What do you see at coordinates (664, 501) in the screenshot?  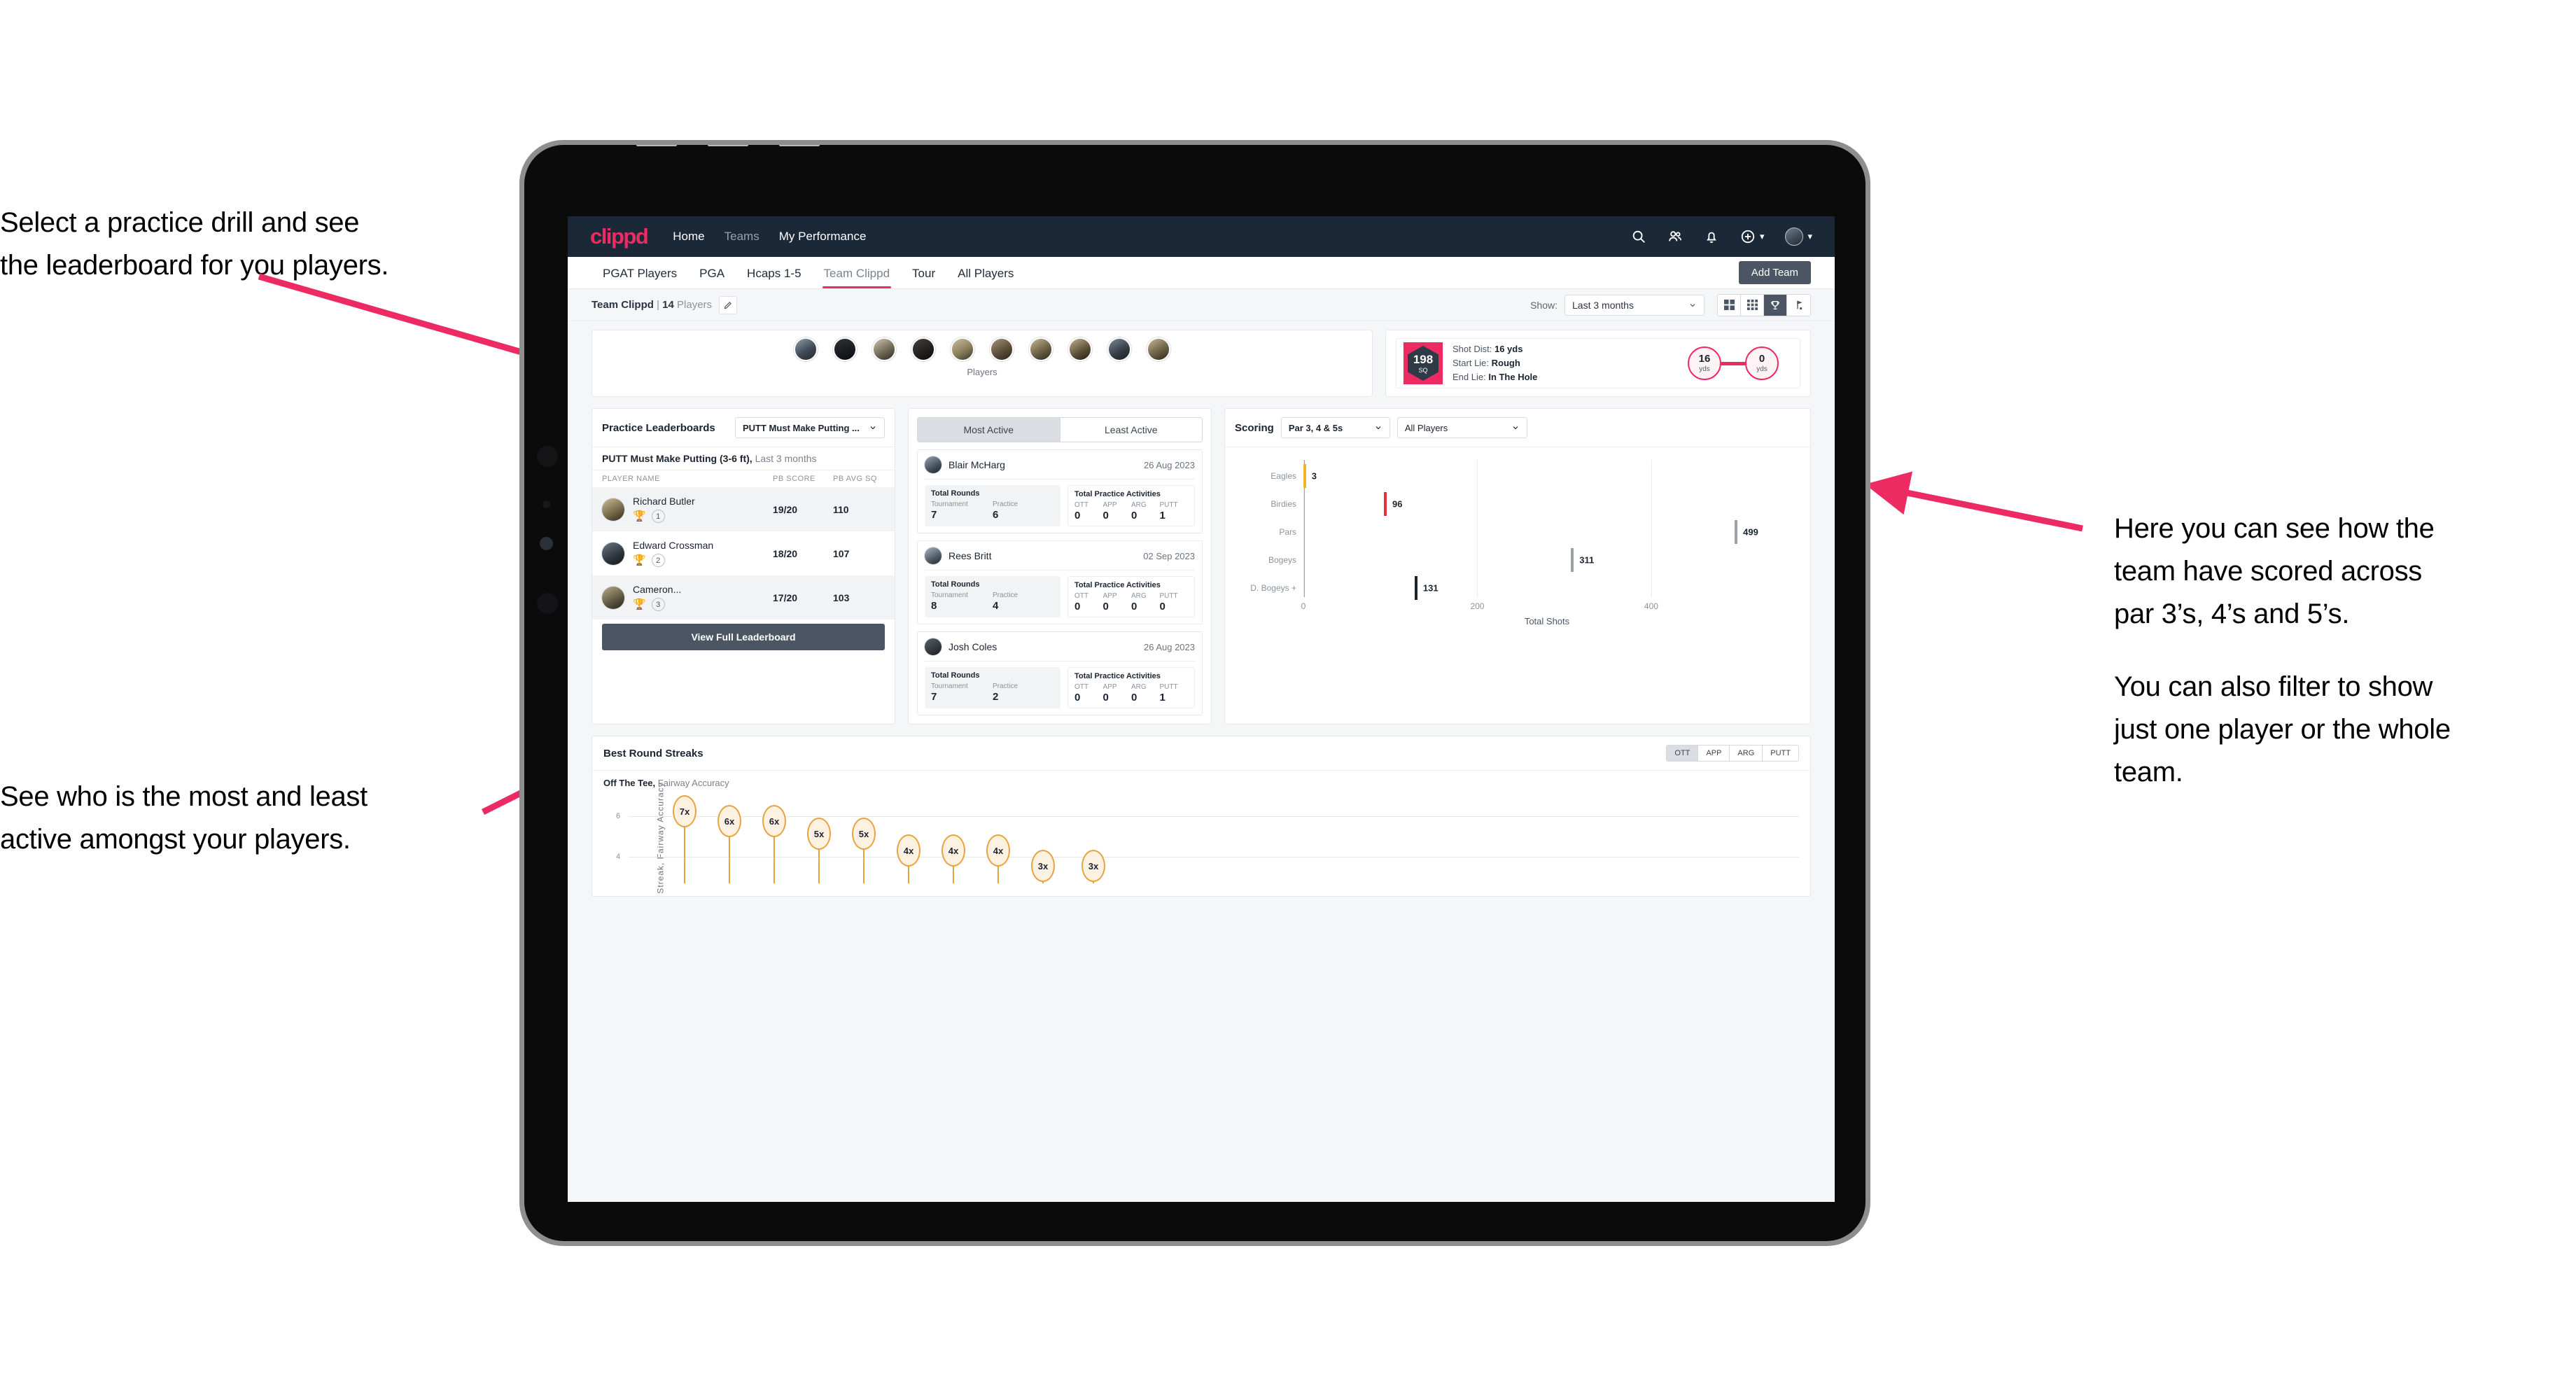 I see `player-name: Richard Butler` at bounding box center [664, 501].